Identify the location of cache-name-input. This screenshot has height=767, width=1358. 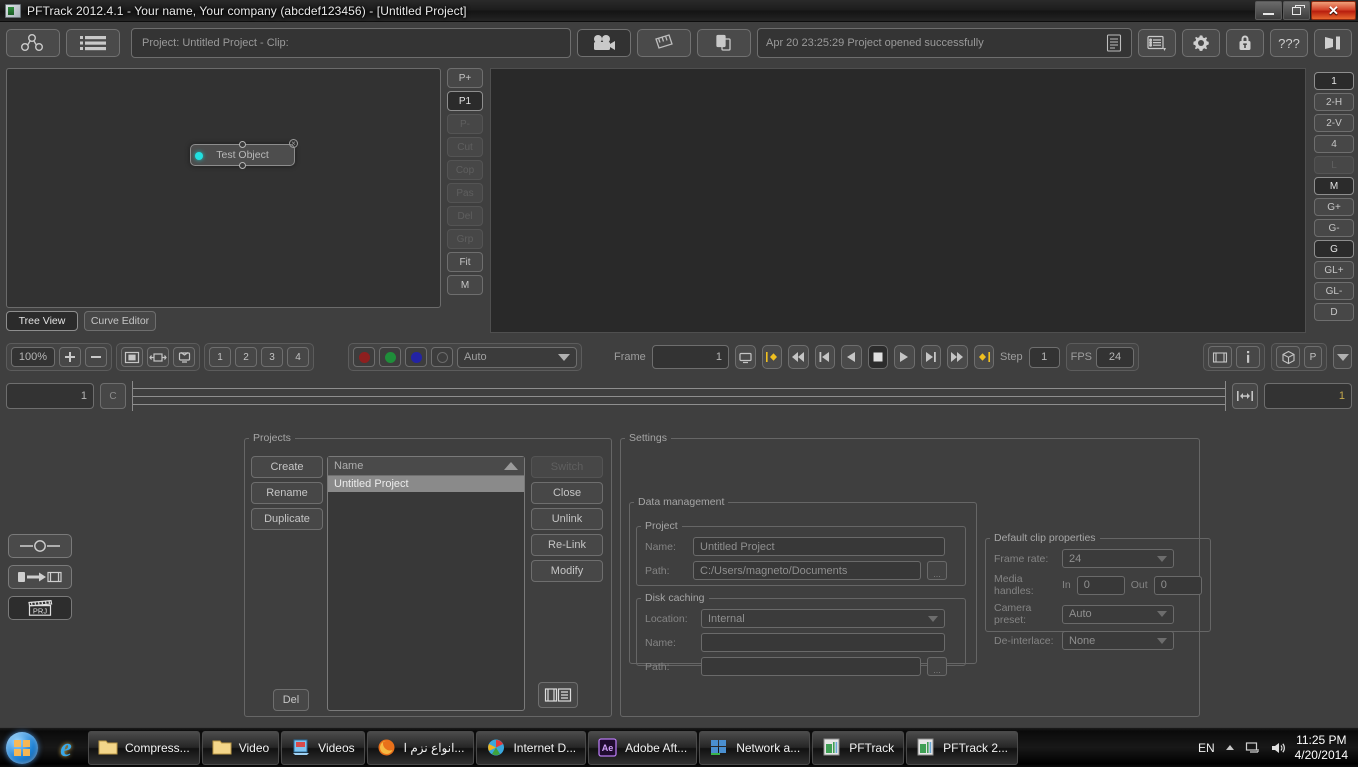
(823, 642).